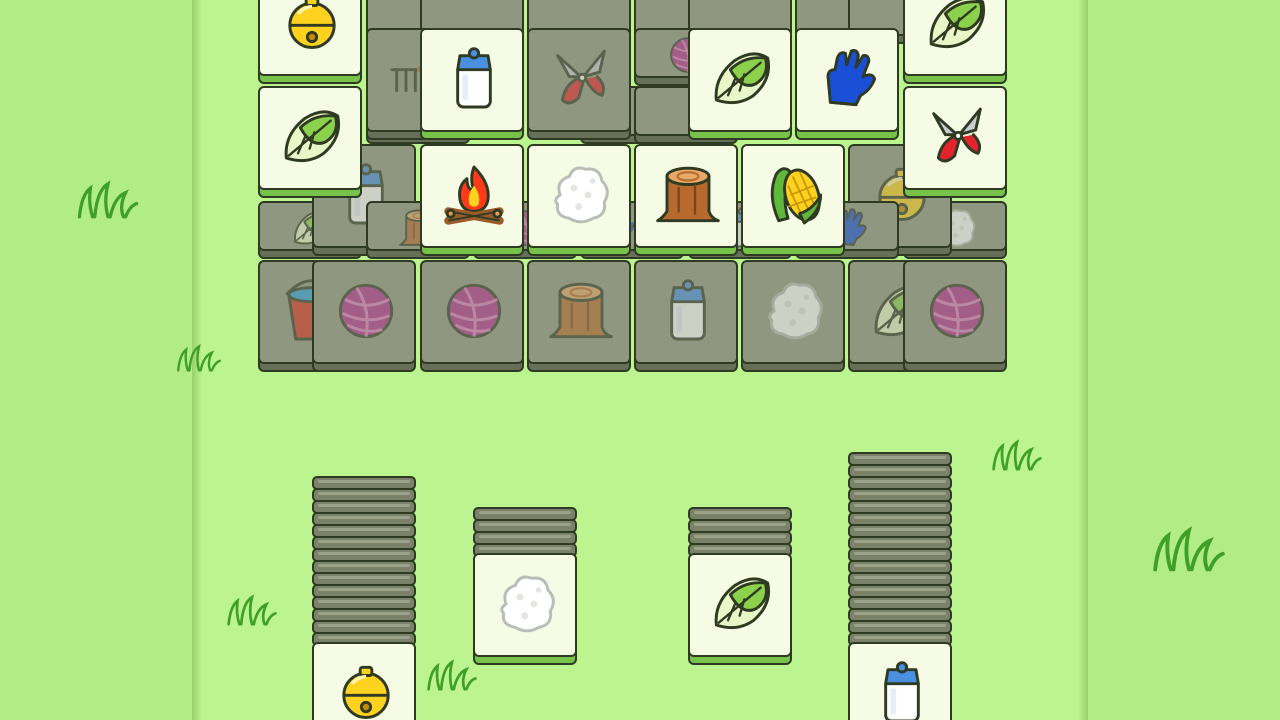 The image size is (1280, 720). I want to click on board-edge-left, so click(197, 360).